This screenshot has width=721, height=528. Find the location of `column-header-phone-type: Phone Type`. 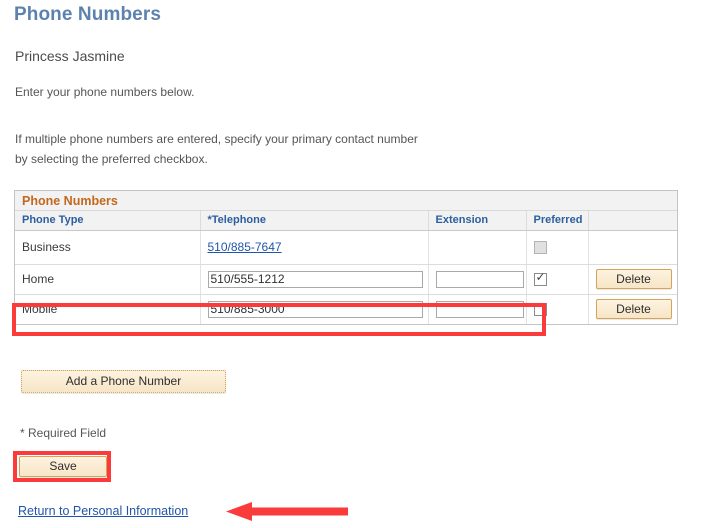

column-header-phone-type: Phone Type is located at coordinates (108, 221).